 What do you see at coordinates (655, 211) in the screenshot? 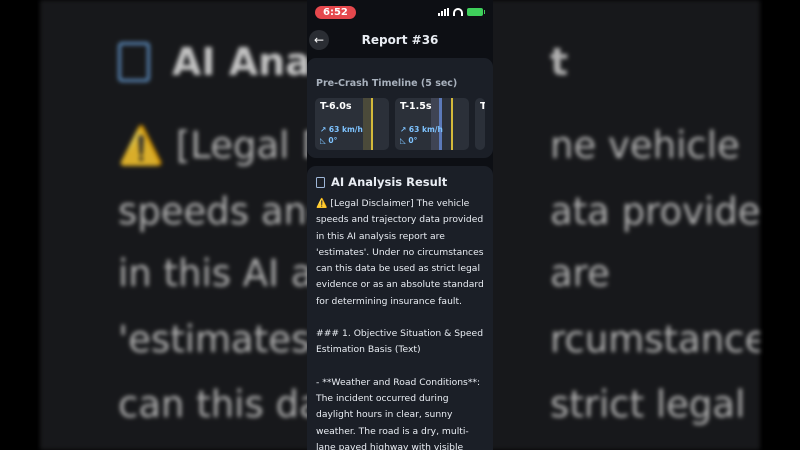
I see `bg-fragment: ata provided` at bounding box center [655, 211].